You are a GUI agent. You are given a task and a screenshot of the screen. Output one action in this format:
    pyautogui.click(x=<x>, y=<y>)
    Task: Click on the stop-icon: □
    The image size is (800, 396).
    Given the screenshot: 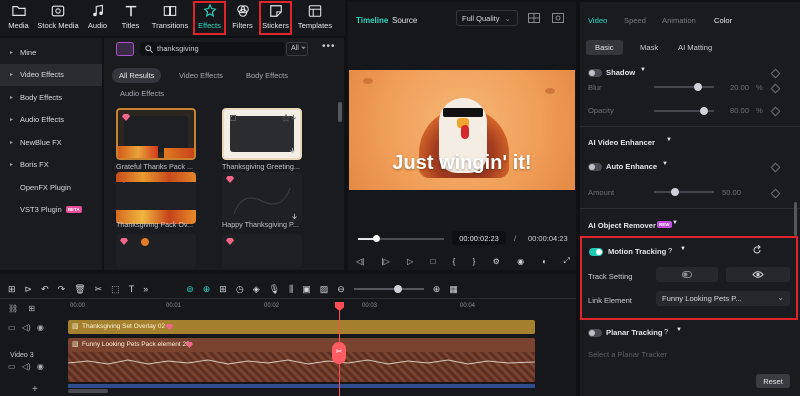 What is the action you would take?
    pyautogui.click(x=433, y=261)
    